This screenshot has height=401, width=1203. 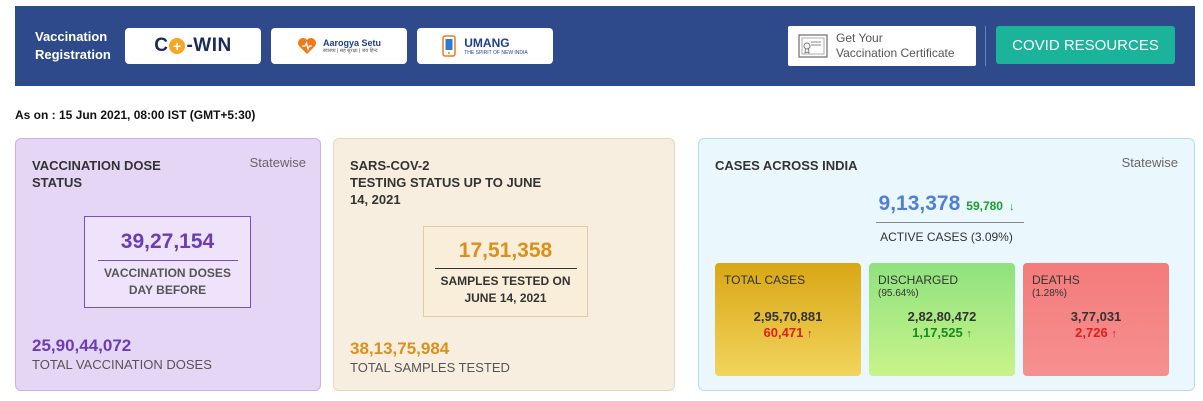 What do you see at coordinates (161, 45) in the screenshot?
I see `cowin-logo-prefix: C` at bounding box center [161, 45].